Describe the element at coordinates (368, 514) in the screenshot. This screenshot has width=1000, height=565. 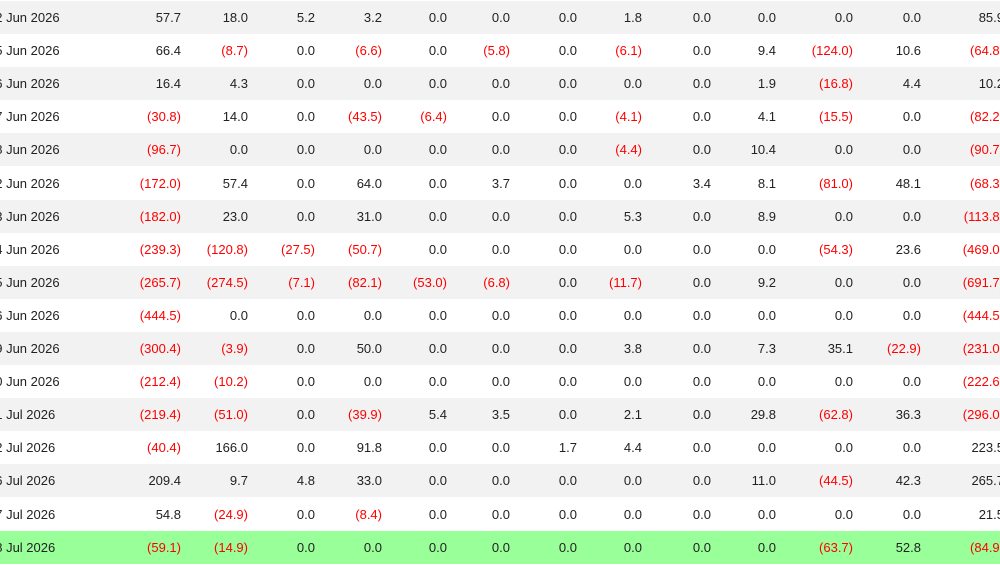
I see `value-cell: (8.4)` at that location.